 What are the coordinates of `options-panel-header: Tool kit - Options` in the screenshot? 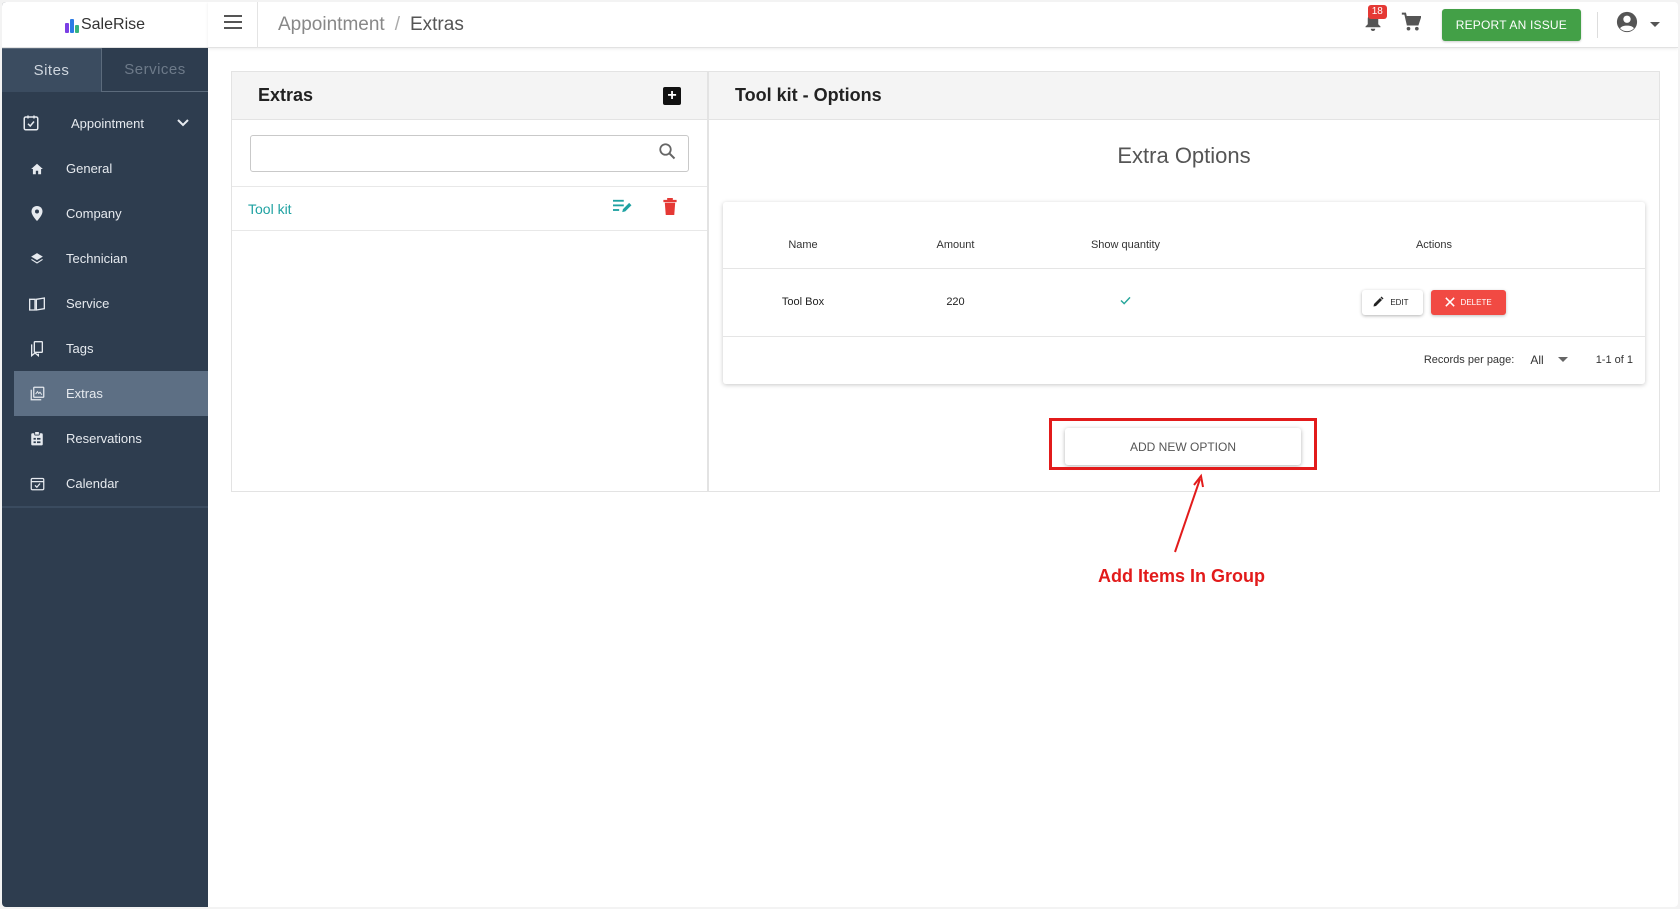 It's located at (1184, 96).